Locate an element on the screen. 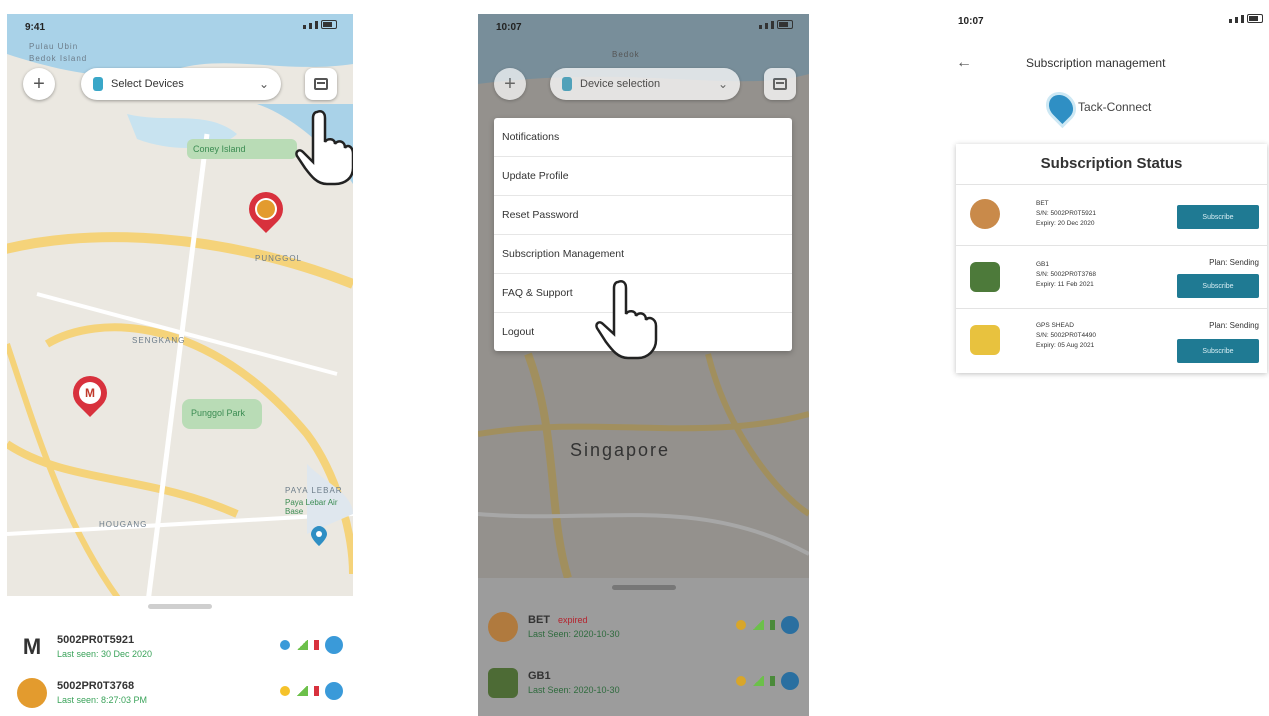  device-serial: S/N: 5002PR0T5921 is located at coordinates (1066, 213).